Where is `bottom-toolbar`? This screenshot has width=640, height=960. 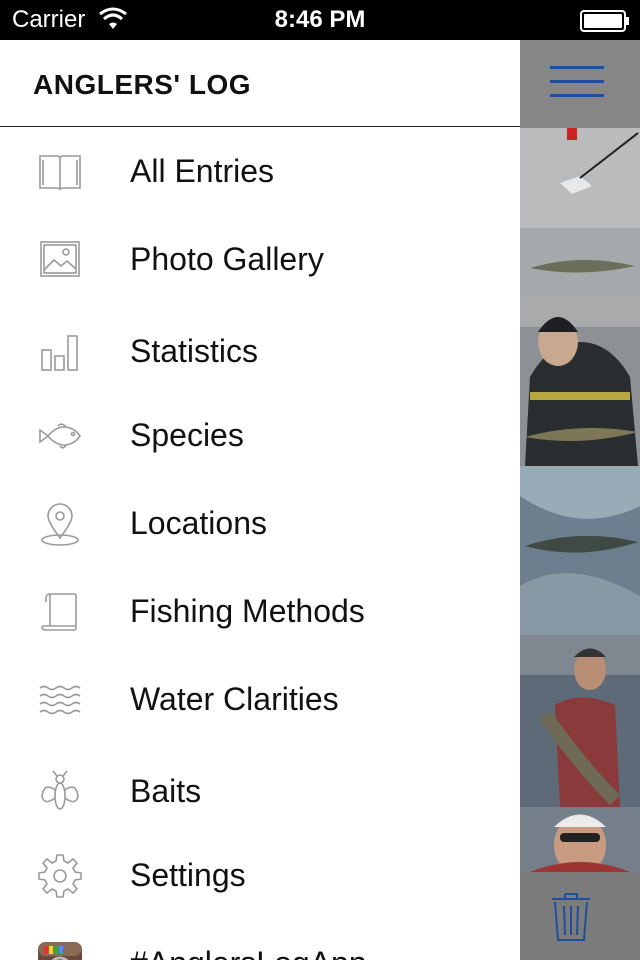
bottom-toolbar is located at coordinates (580, 916).